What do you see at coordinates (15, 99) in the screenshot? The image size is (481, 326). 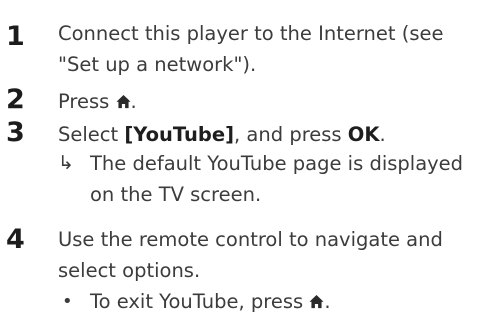 I see `step-number-2: 2` at bounding box center [15, 99].